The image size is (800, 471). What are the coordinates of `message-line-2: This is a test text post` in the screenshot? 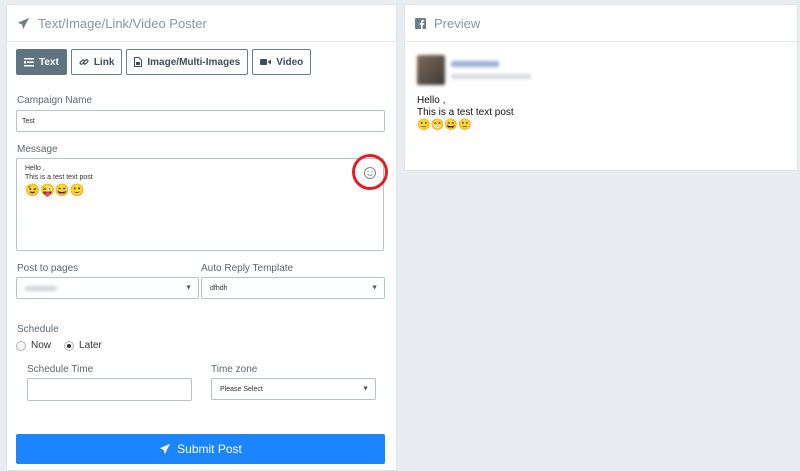 It's located at (59, 177).